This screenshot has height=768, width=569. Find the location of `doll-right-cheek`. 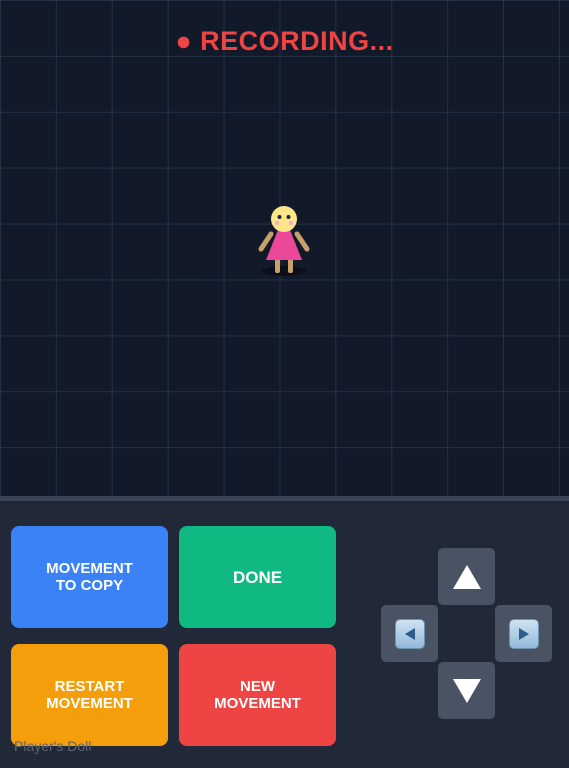

doll-right-cheek is located at coordinates (291, 223).